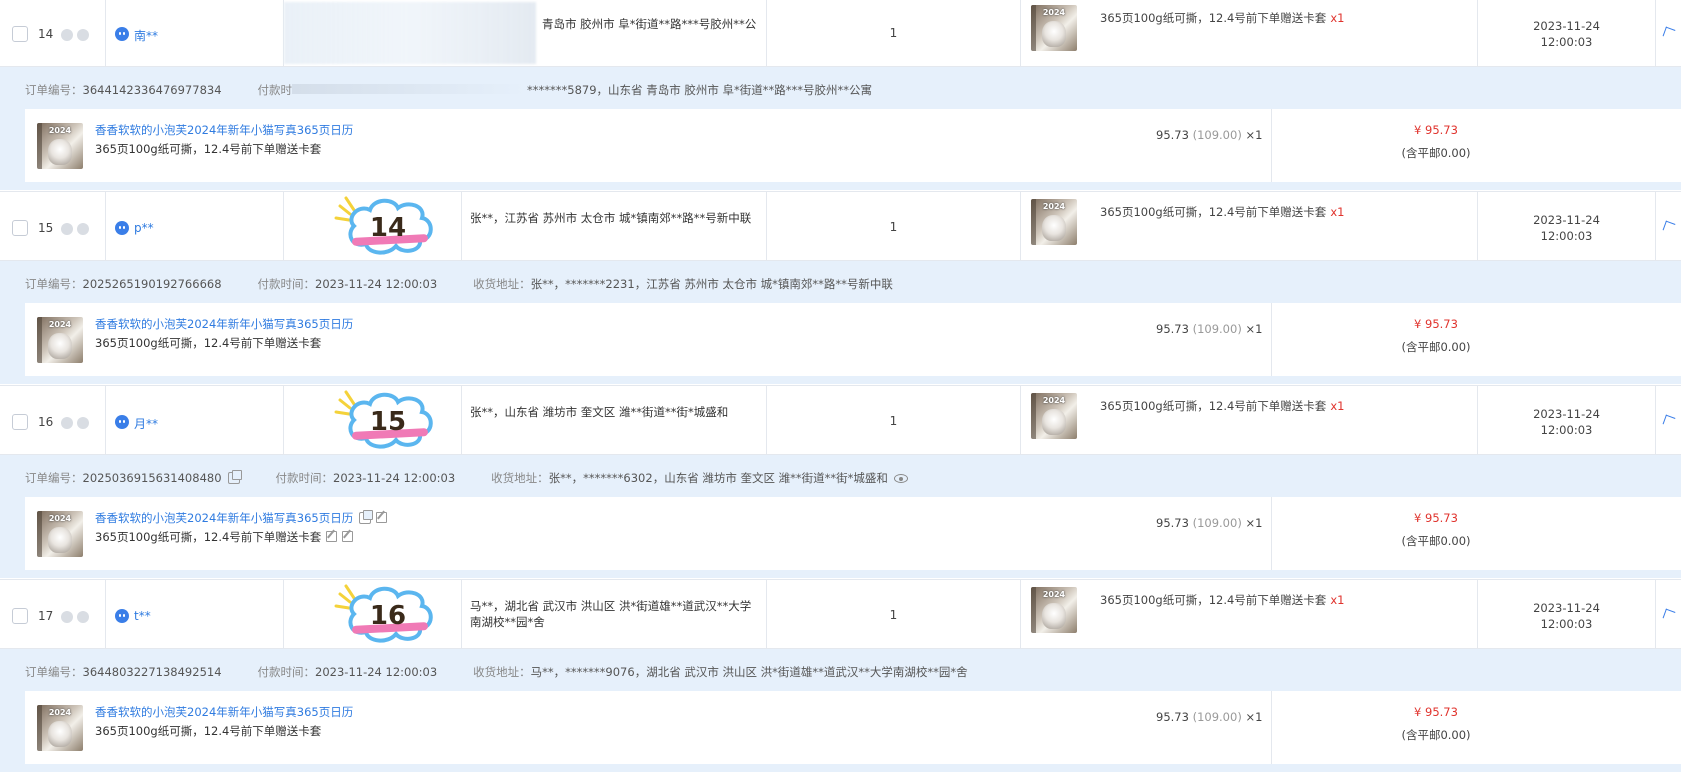 The height and width of the screenshot is (775, 1681). What do you see at coordinates (1436, 518) in the screenshot?
I see `order-total: ¥ 95.73` at bounding box center [1436, 518].